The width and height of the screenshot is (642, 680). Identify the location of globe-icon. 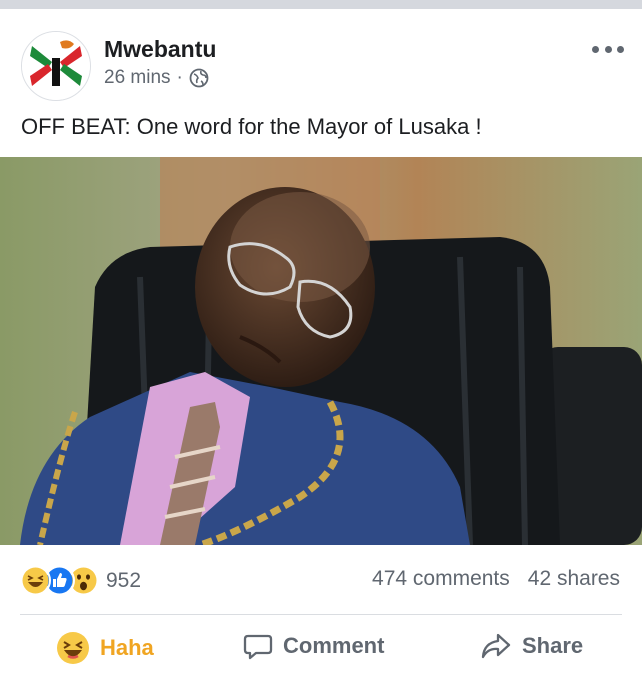
(199, 78).